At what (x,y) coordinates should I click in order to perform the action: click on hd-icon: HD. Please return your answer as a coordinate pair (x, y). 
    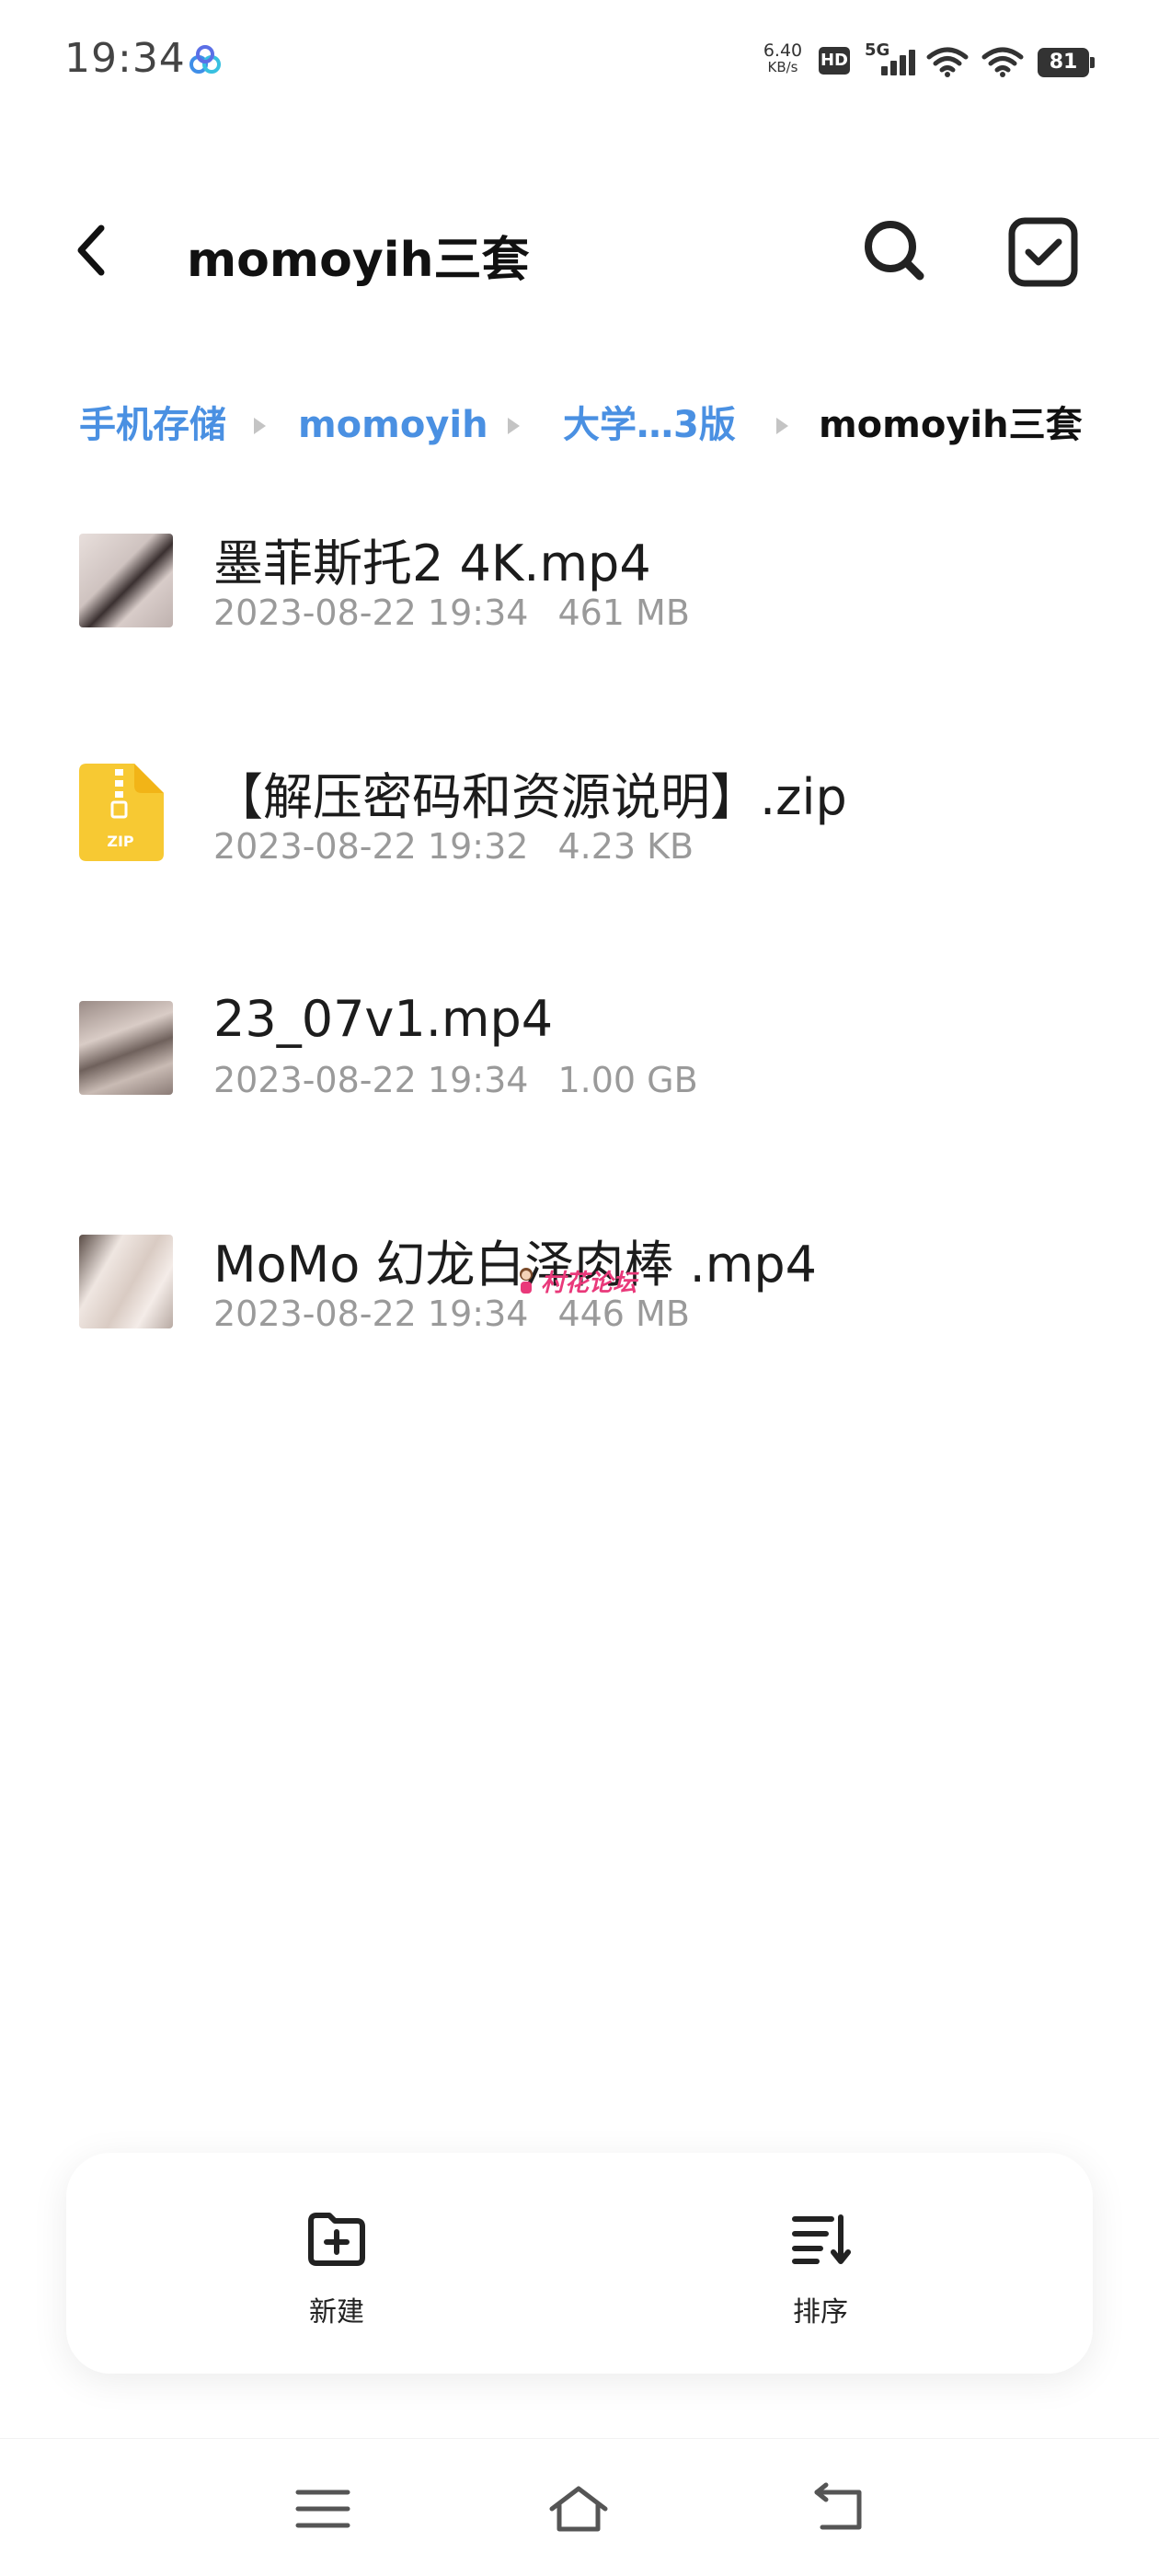
    Looking at the image, I should click on (834, 61).